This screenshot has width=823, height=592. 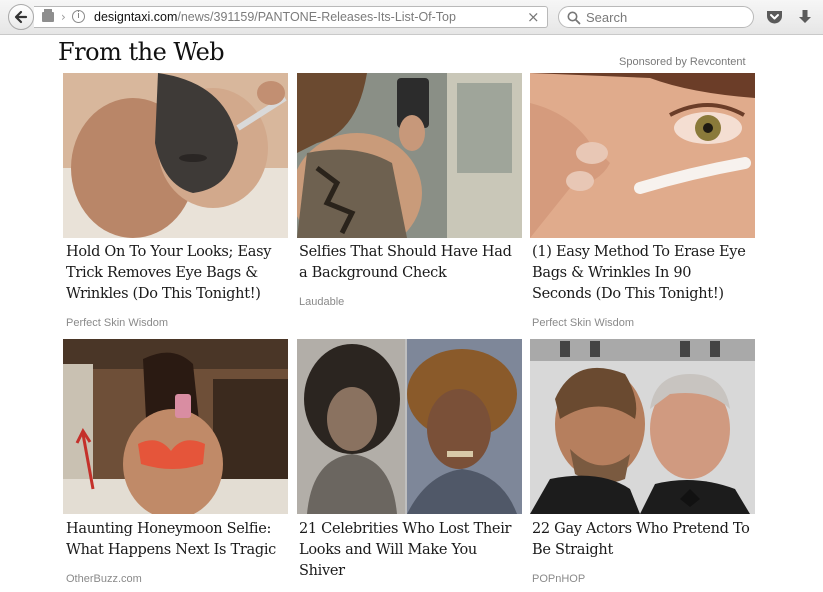 I want to click on tile-source-4: OtherBuzz.com, so click(x=104, y=579).